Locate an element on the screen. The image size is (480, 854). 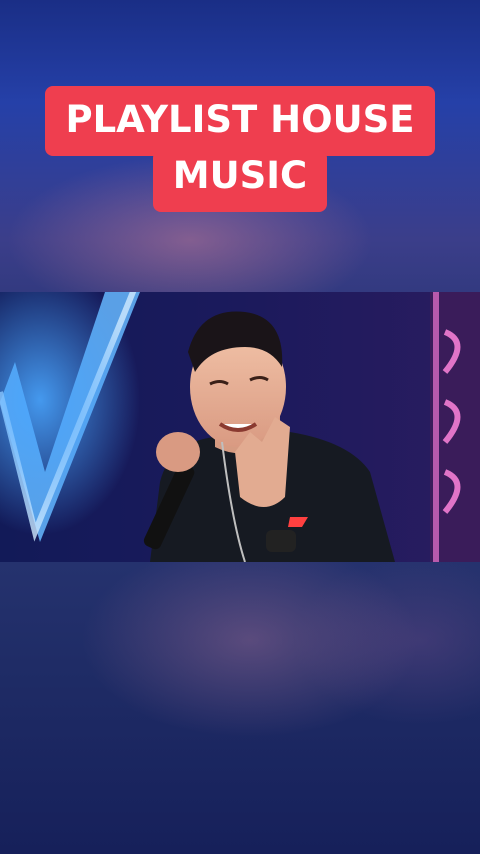
caption-line-1: PLAYLIST HOUSE is located at coordinates (240, 121).